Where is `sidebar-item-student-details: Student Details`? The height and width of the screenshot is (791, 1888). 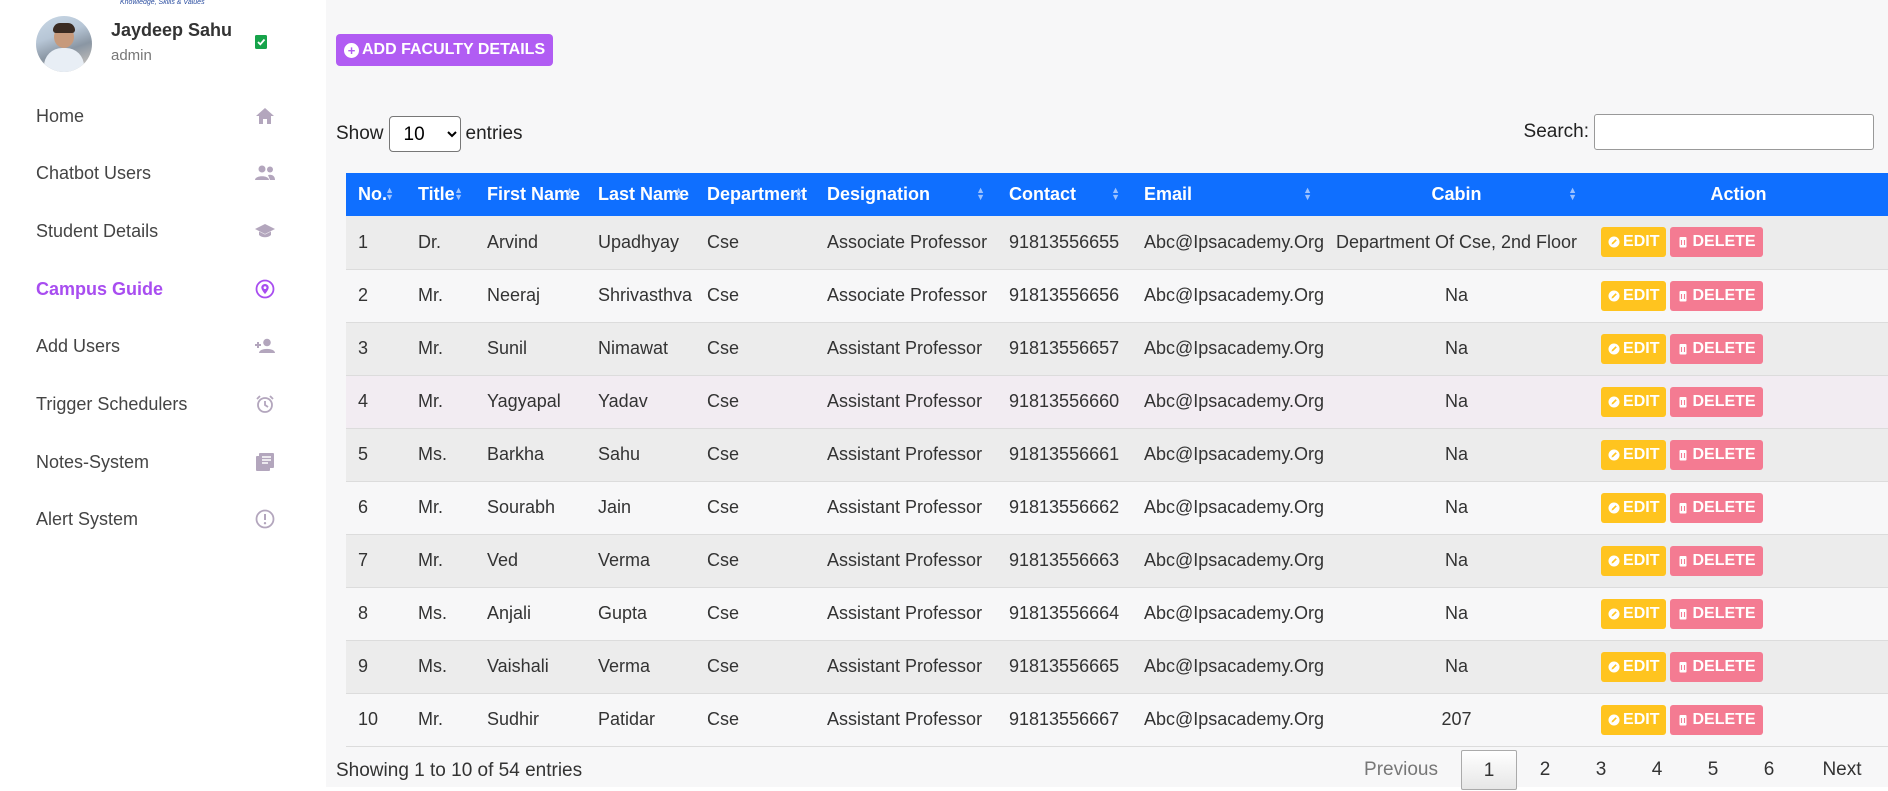
sidebar-item-student-details: Student Details is located at coordinates (156, 231).